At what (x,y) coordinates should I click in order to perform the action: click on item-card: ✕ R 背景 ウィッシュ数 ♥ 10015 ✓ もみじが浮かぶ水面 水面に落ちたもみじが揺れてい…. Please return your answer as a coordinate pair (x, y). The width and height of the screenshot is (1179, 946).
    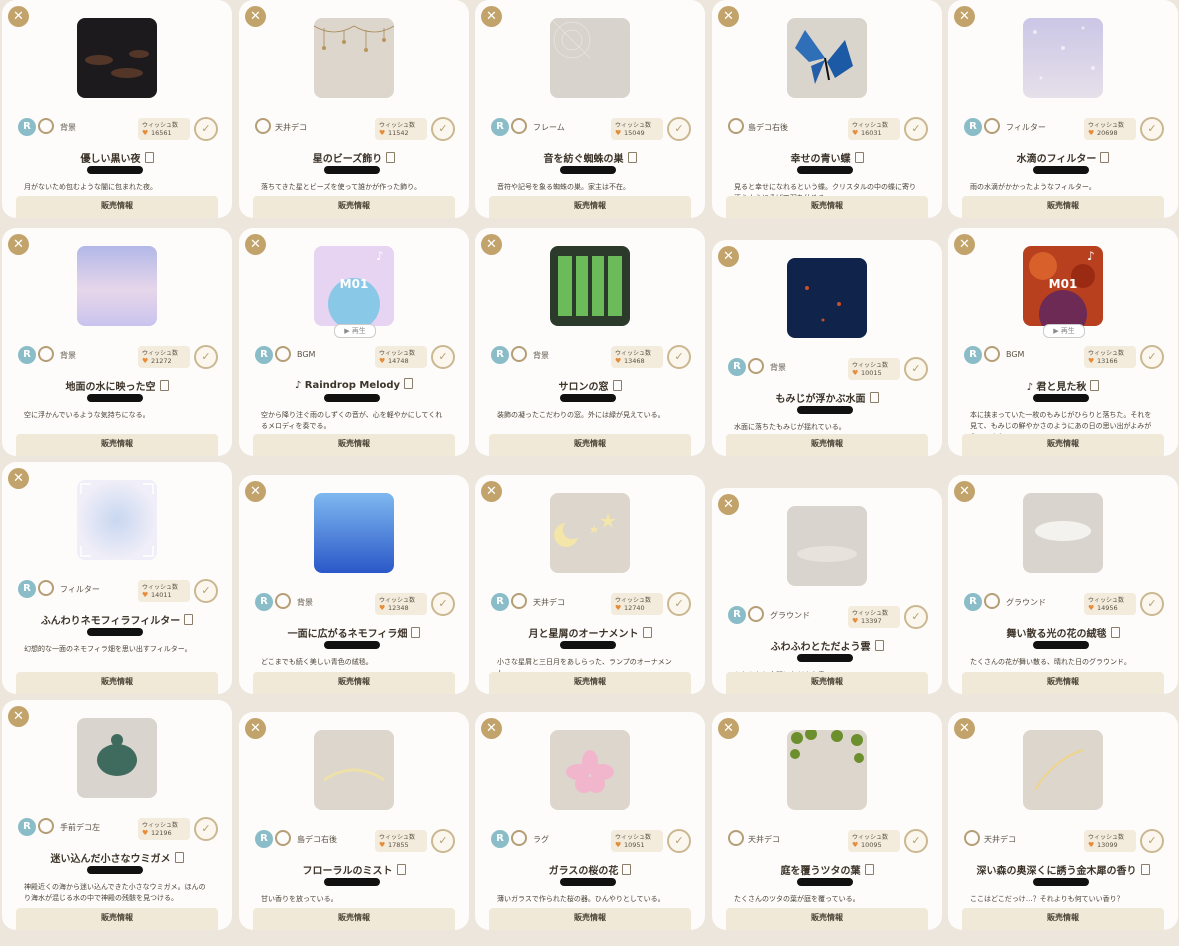
    Looking at the image, I should click on (827, 348).